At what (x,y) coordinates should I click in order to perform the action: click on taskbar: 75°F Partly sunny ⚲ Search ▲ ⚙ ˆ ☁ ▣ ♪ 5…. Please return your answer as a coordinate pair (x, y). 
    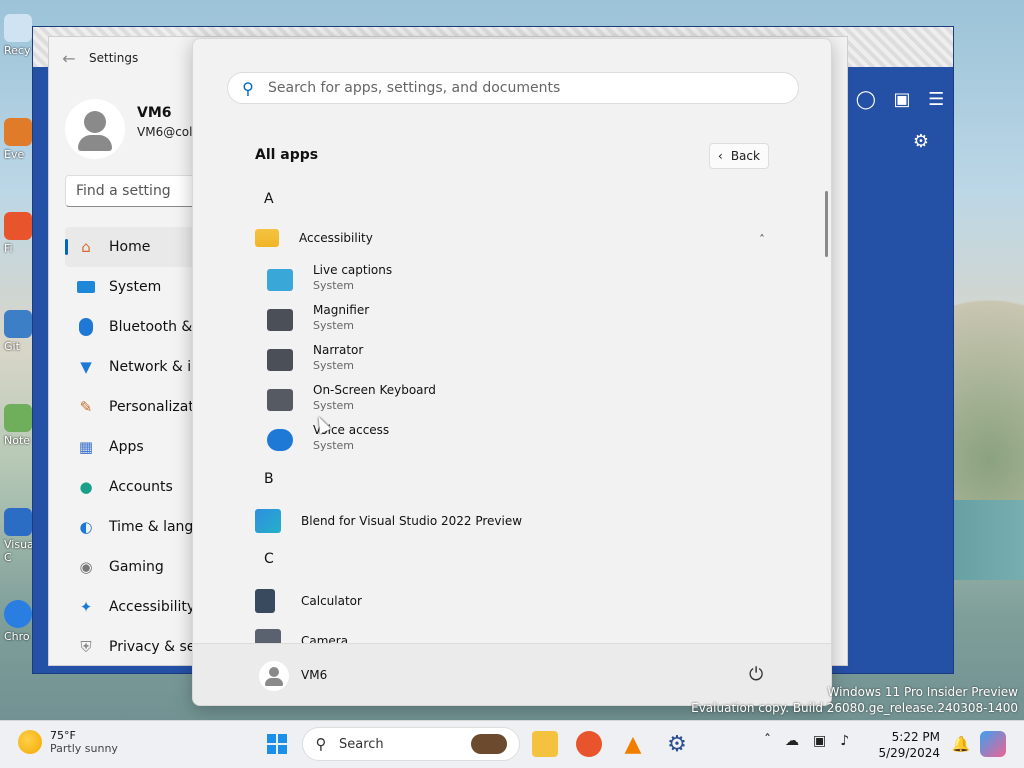
    Looking at the image, I should click on (512, 744).